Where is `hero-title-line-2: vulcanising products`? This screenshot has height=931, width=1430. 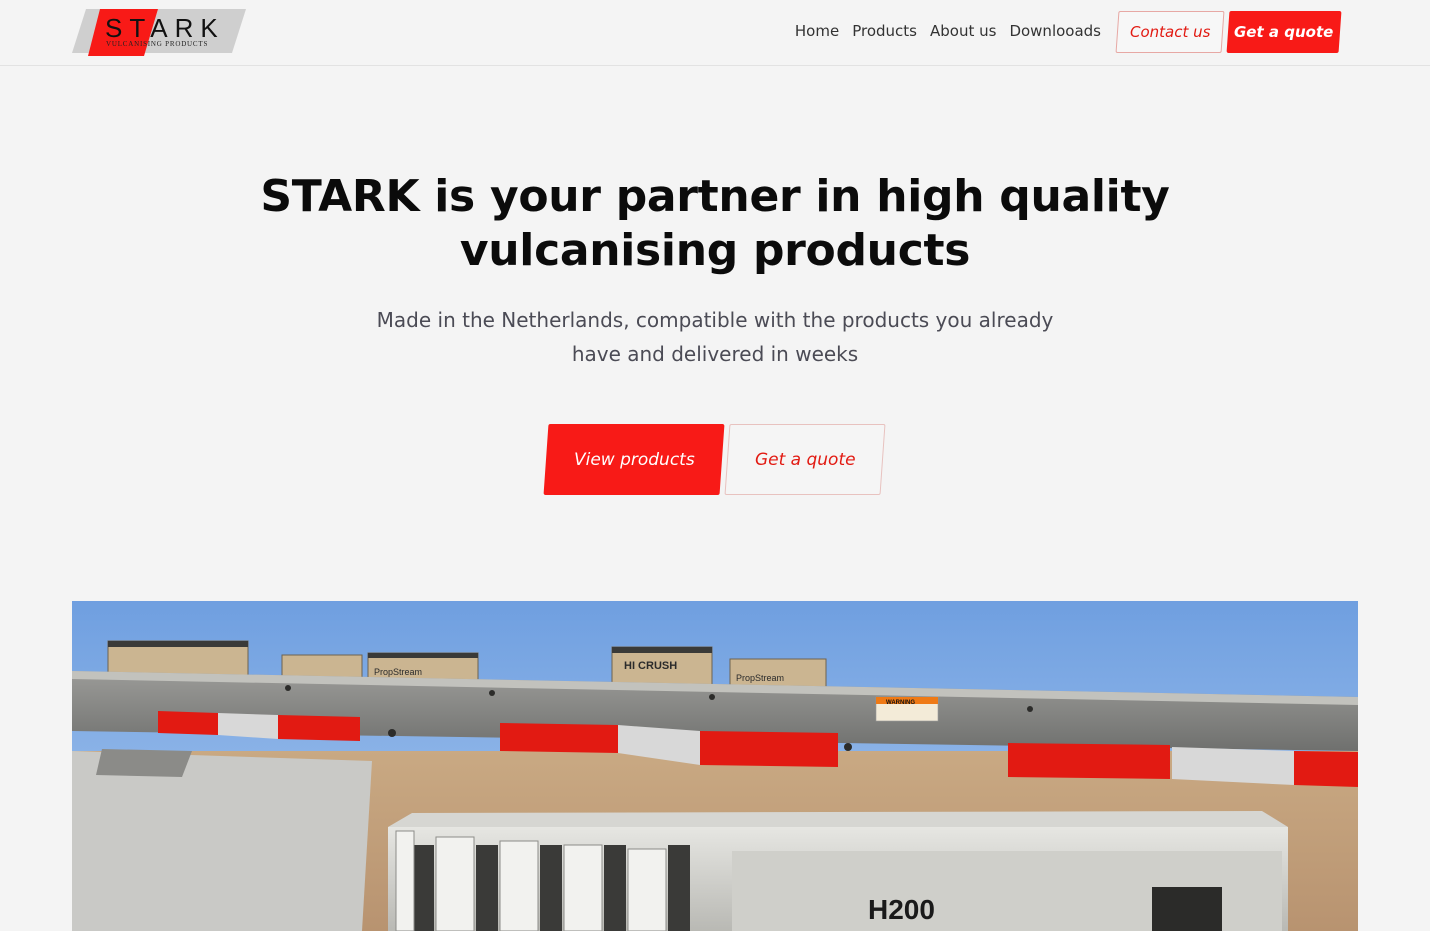
hero-title-line-2: vulcanising products is located at coordinates (715, 250).